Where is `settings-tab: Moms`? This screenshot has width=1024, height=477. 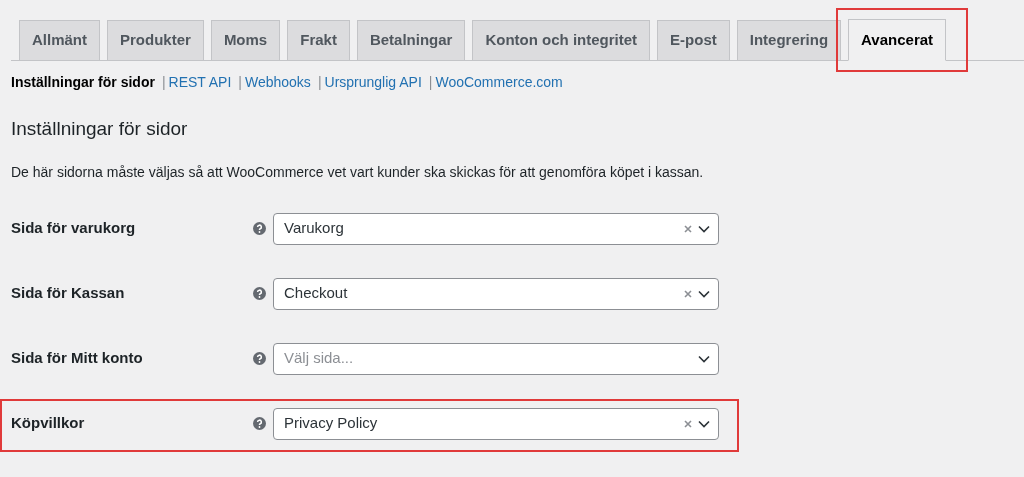 settings-tab: Moms is located at coordinates (245, 40).